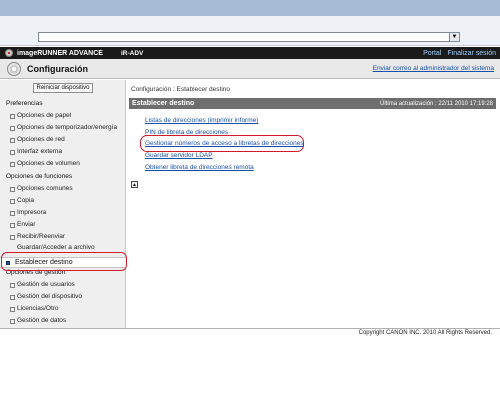  What do you see at coordinates (22, 200) in the screenshot?
I see `sidebar-item-copy: Copia` at bounding box center [22, 200].